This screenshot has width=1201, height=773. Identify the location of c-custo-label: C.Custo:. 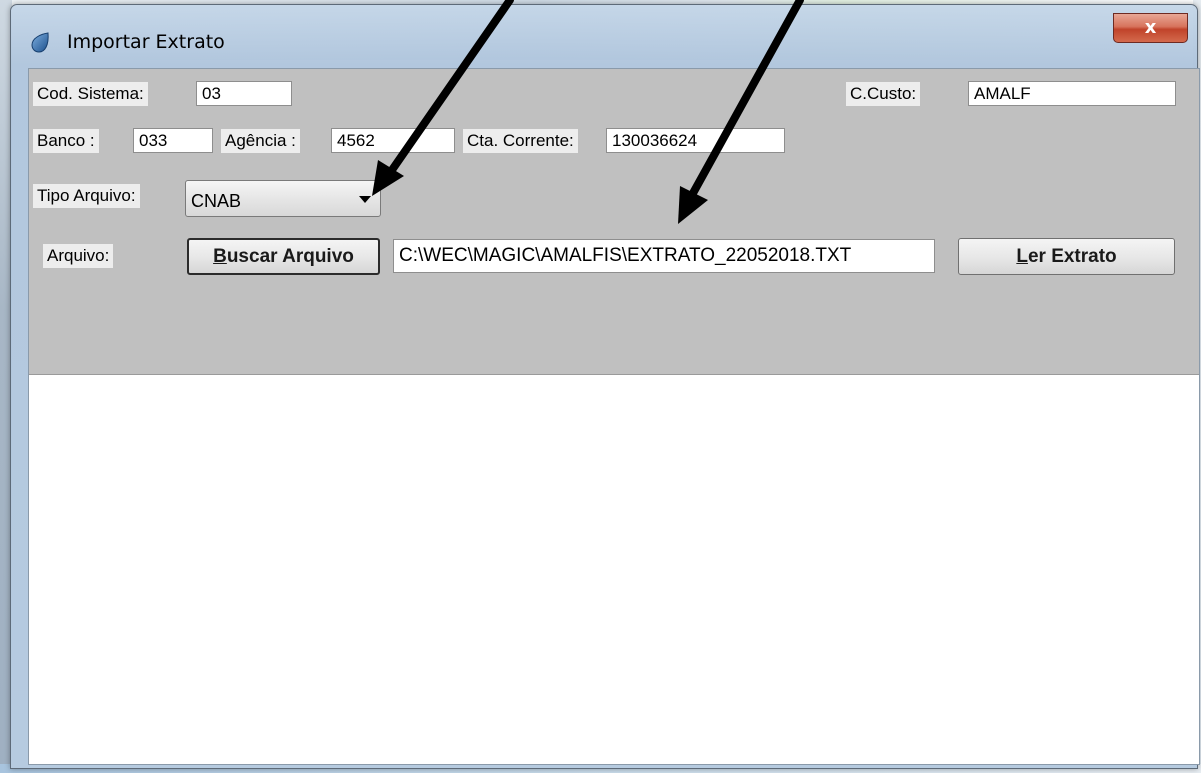
(883, 94).